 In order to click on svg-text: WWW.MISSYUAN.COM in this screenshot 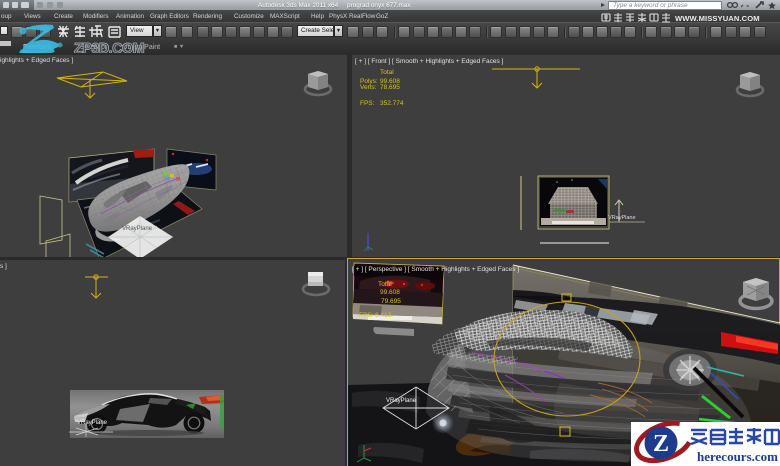, I will do `click(717, 18)`.